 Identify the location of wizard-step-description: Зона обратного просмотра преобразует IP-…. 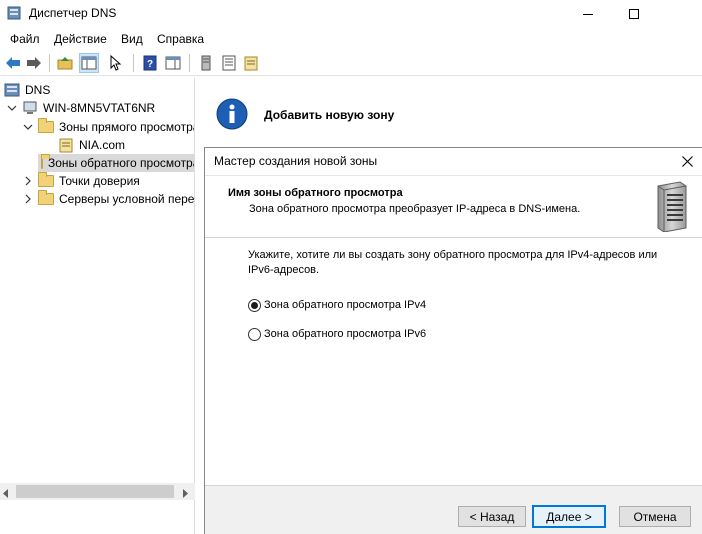
(415, 209).